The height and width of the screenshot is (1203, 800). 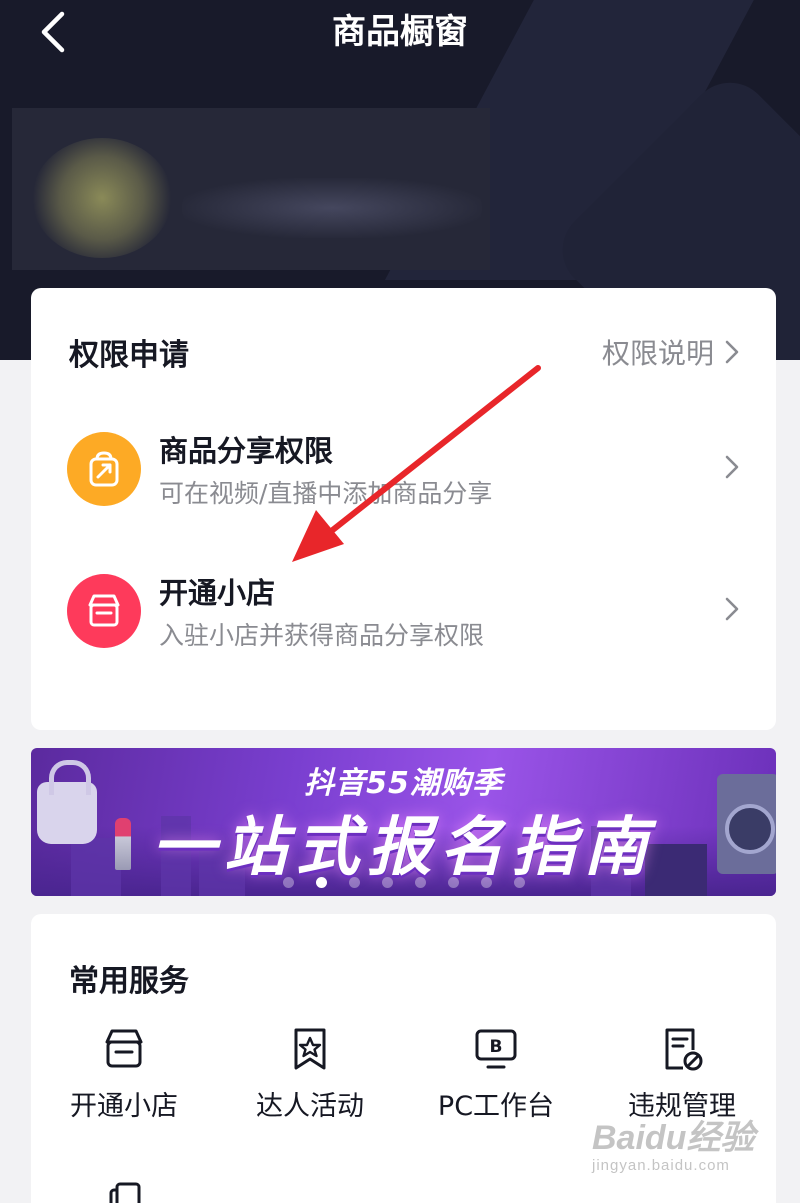 What do you see at coordinates (403, 613) in the screenshot?
I see `permission-item-open-store: 开通小店 入驻小店并获得商品分享权限` at bounding box center [403, 613].